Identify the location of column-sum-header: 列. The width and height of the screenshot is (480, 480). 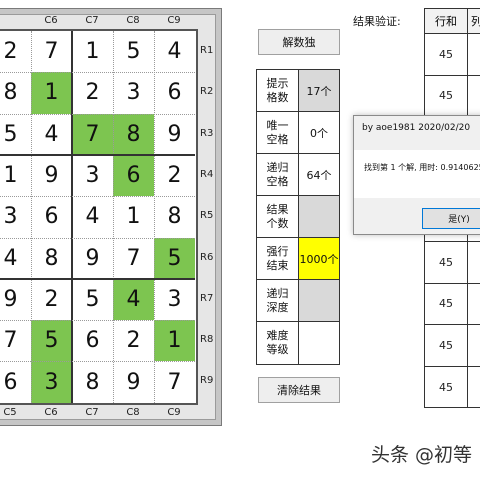
(474, 21).